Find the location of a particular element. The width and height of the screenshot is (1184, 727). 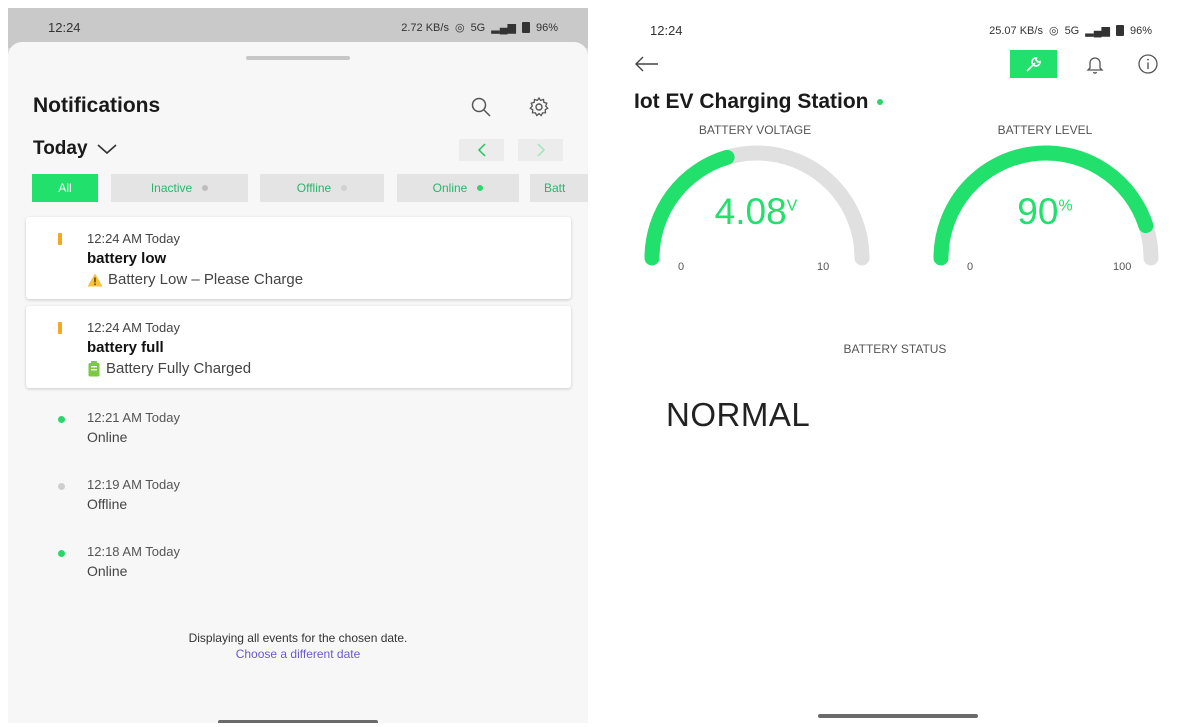

level-number: 90 is located at coordinates (1038, 211).